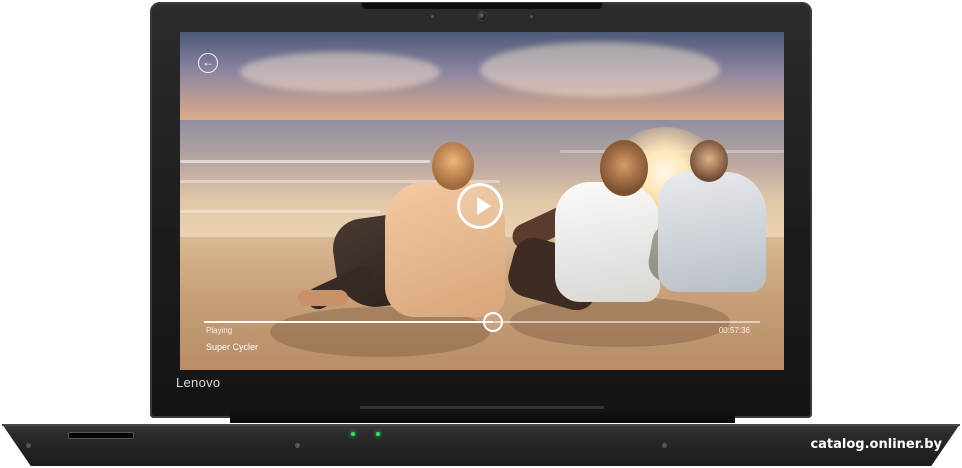 This screenshot has width=962, height=468. I want to click on card-reader-slot, so click(101, 435).